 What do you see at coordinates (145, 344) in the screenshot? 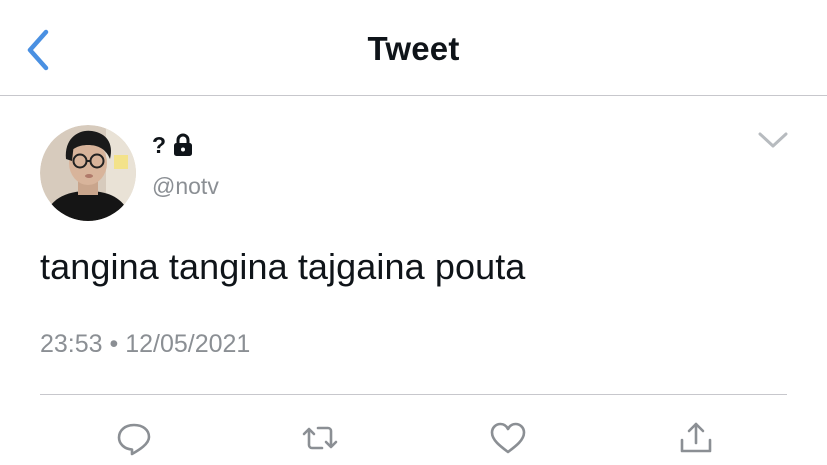
I see `tweet-timestamp: 23:53 • 12/05/2021` at bounding box center [145, 344].